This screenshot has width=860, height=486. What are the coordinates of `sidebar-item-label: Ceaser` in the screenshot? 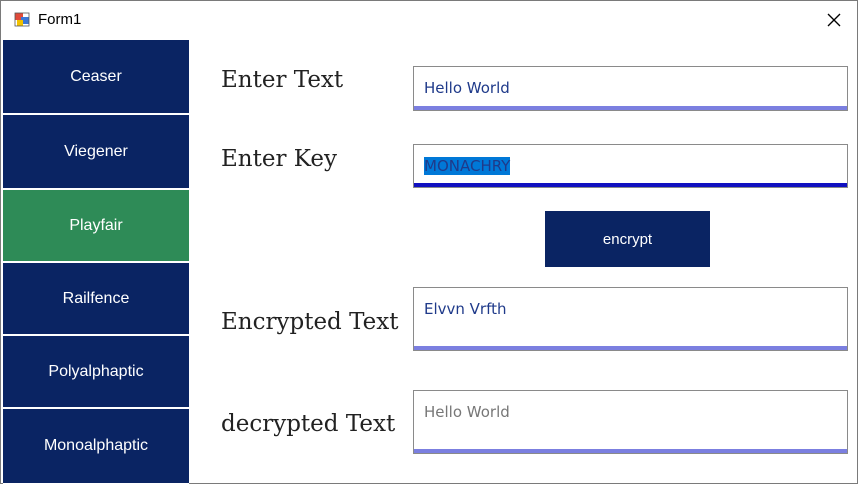 It's located at (96, 76).